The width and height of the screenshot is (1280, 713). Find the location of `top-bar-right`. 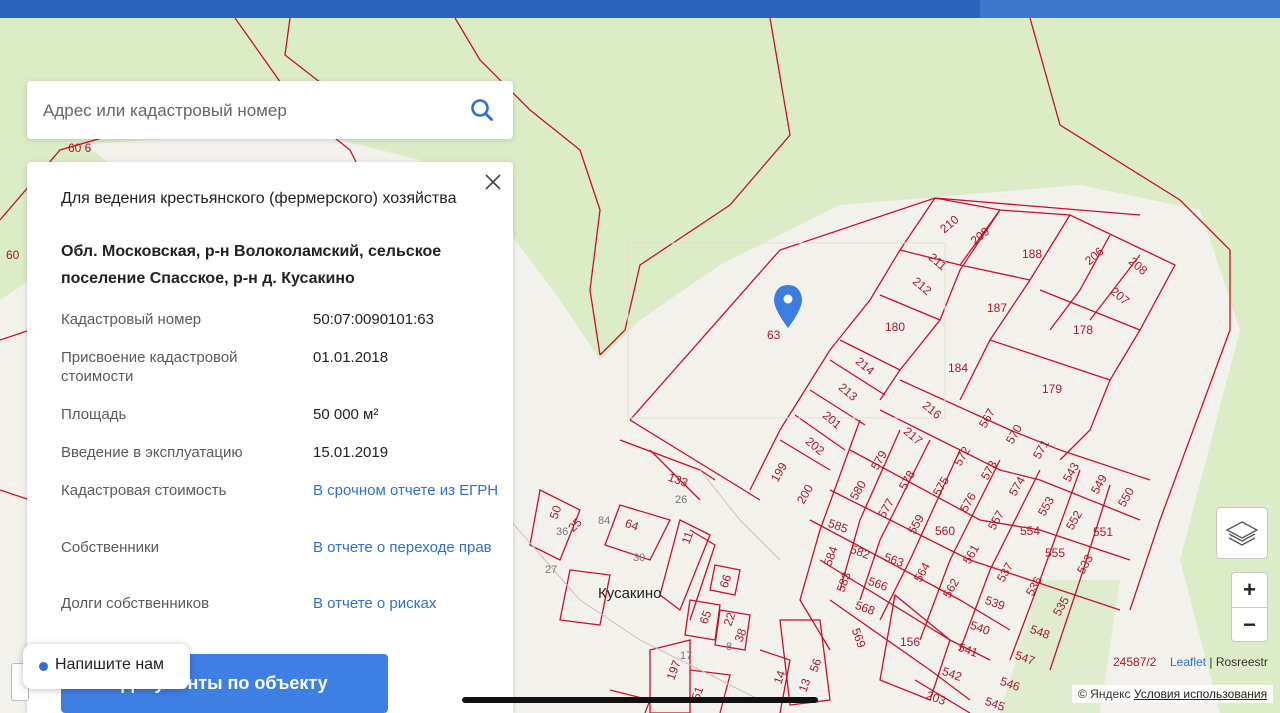

top-bar-right is located at coordinates (1130, 9).